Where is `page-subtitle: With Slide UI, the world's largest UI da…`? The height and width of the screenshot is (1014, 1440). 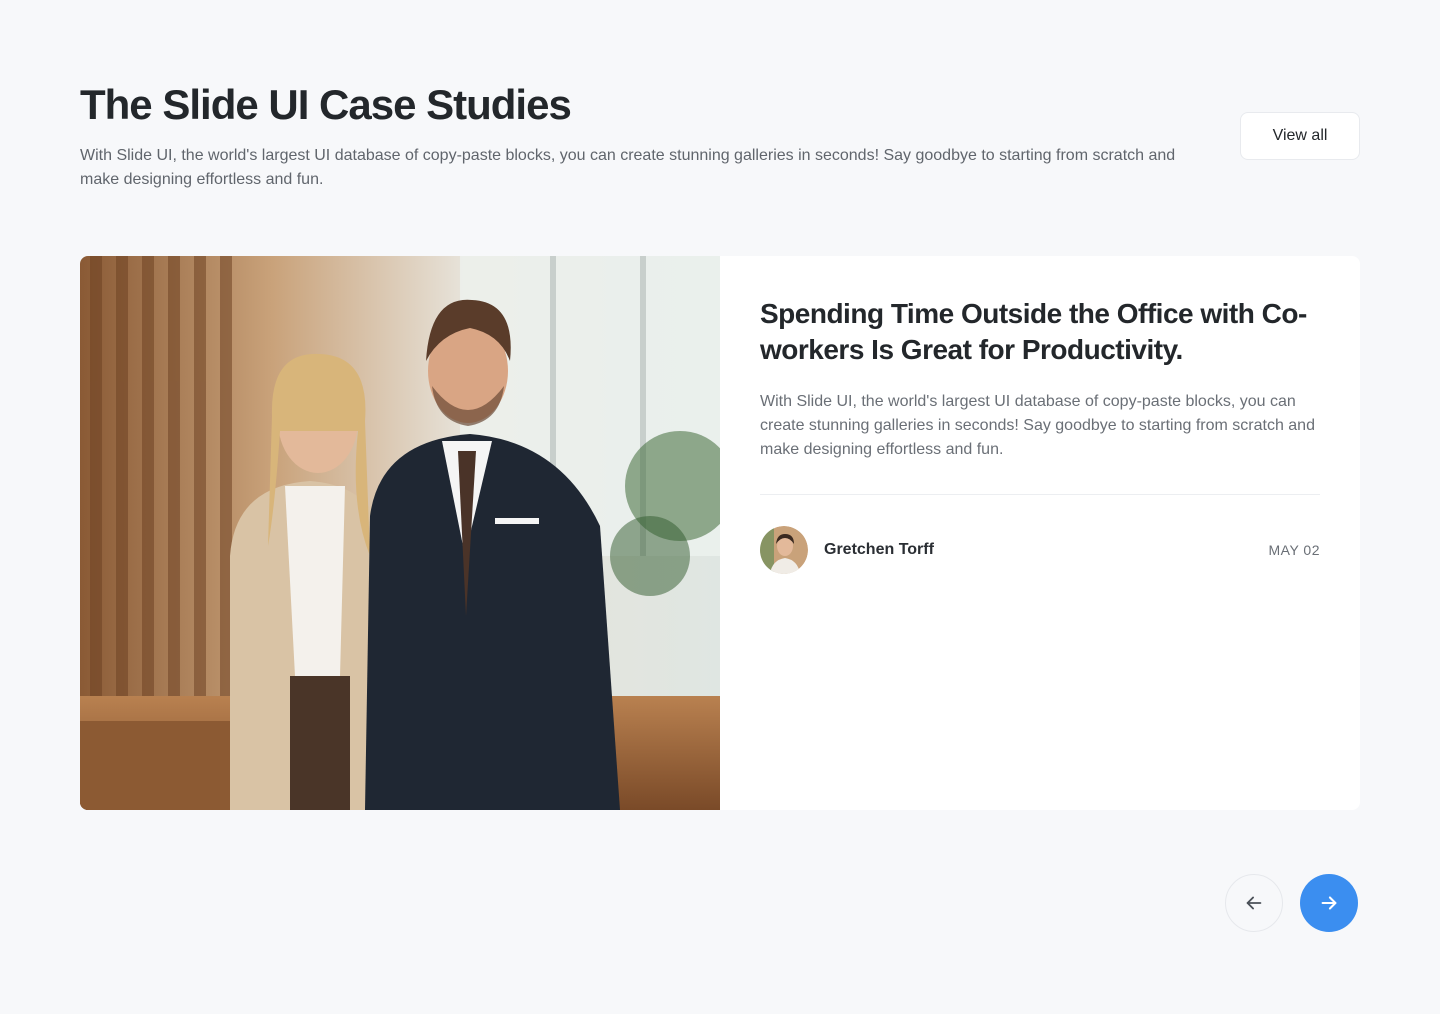
page-subtitle: With Slide UI, the world's largest UI da… is located at coordinates (628, 167).